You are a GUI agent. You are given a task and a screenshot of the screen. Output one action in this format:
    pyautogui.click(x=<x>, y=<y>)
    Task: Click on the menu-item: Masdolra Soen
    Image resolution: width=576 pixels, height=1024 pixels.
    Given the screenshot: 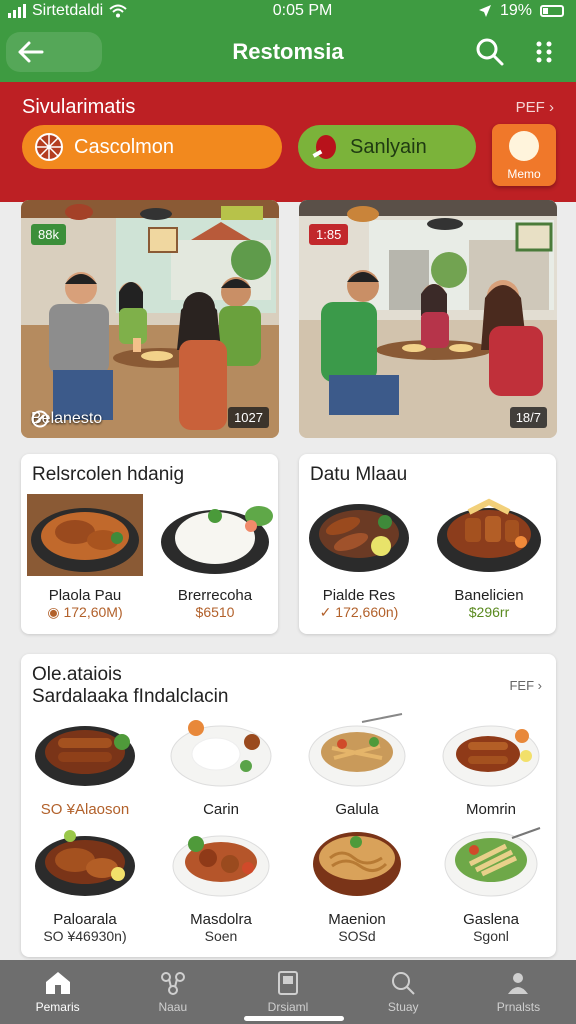 What is the action you would take?
    pyautogui.click(x=221, y=884)
    